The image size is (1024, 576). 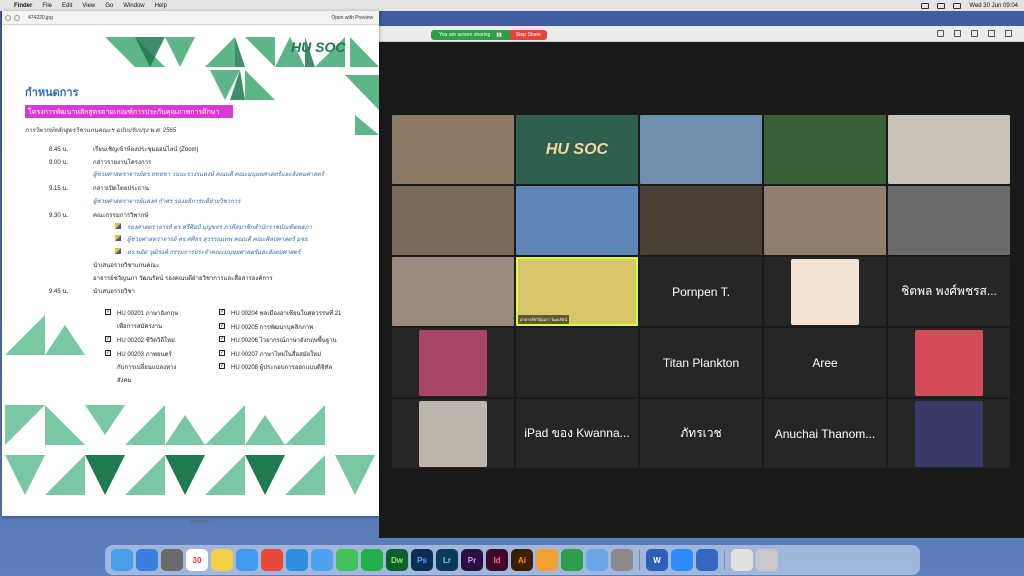 What do you see at coordinates (682, 560) in the screenshot?
I see `dock-zoom-icon` at bounding box center [682, 560].